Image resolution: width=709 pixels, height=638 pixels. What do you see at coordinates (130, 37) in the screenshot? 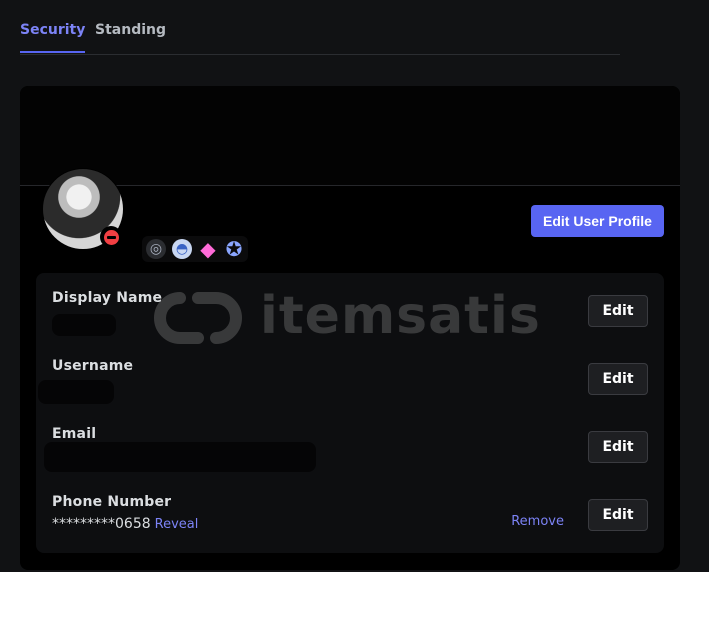
I see `tab-standing: Standing` at bounding box center [130, 37].